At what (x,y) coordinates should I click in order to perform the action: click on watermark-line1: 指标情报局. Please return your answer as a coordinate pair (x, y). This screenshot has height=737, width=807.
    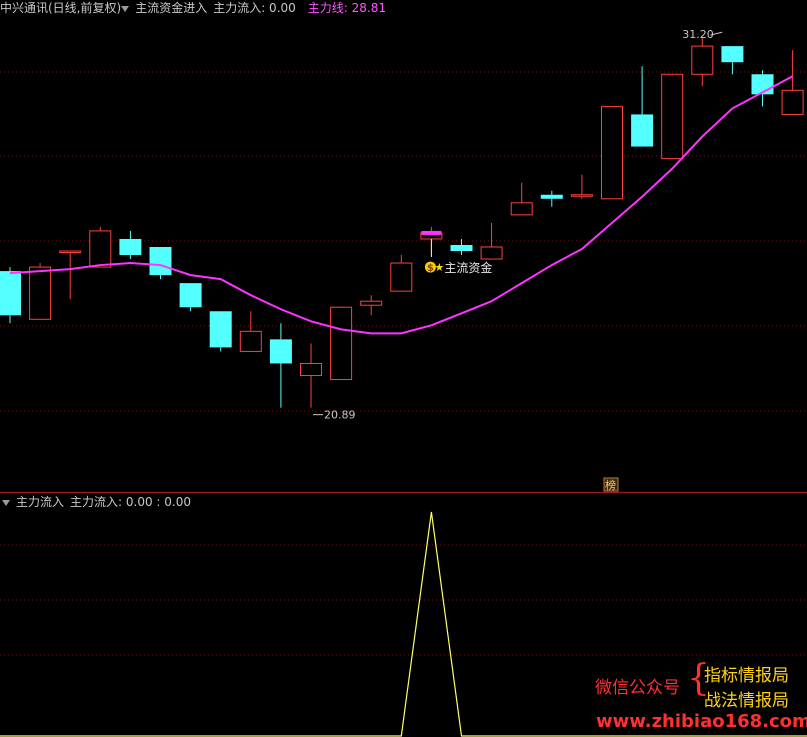
    Looking at the image, I should click on (746, 676).